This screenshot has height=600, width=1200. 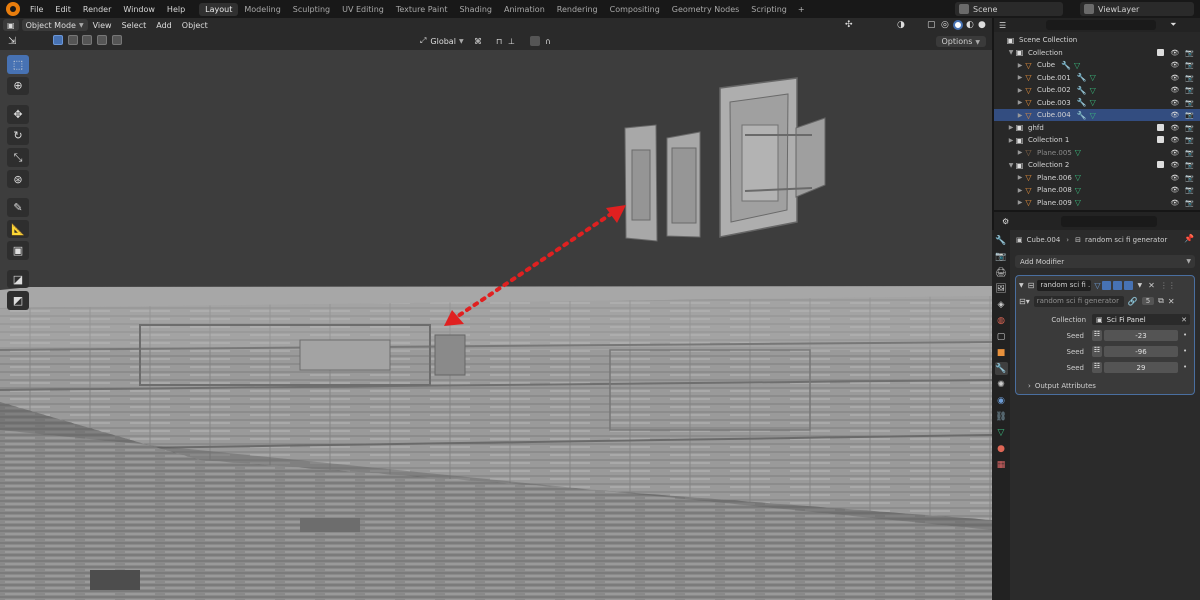 What do you see at coordinates (1097, 285) in the screenshot?
I see `edit-mode-toggle-icon: ▽` at bounding box center [1097, 285].